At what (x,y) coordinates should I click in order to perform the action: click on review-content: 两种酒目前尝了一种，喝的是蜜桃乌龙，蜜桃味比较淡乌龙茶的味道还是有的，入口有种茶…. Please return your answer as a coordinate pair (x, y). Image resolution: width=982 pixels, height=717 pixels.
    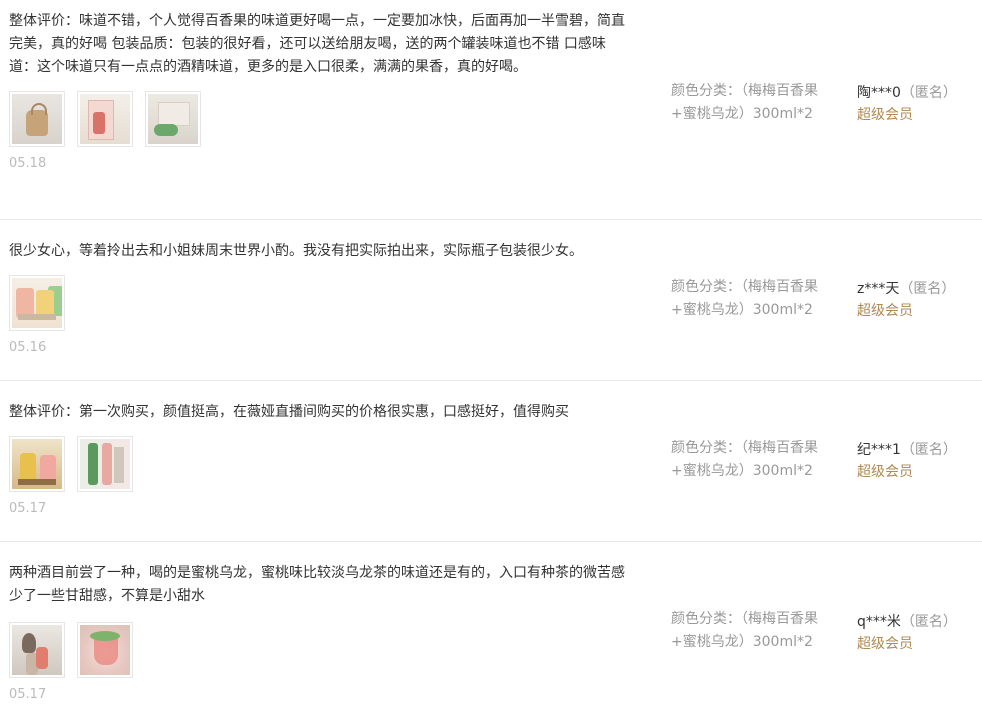
    Looking at the image, I should click on (319, 632).